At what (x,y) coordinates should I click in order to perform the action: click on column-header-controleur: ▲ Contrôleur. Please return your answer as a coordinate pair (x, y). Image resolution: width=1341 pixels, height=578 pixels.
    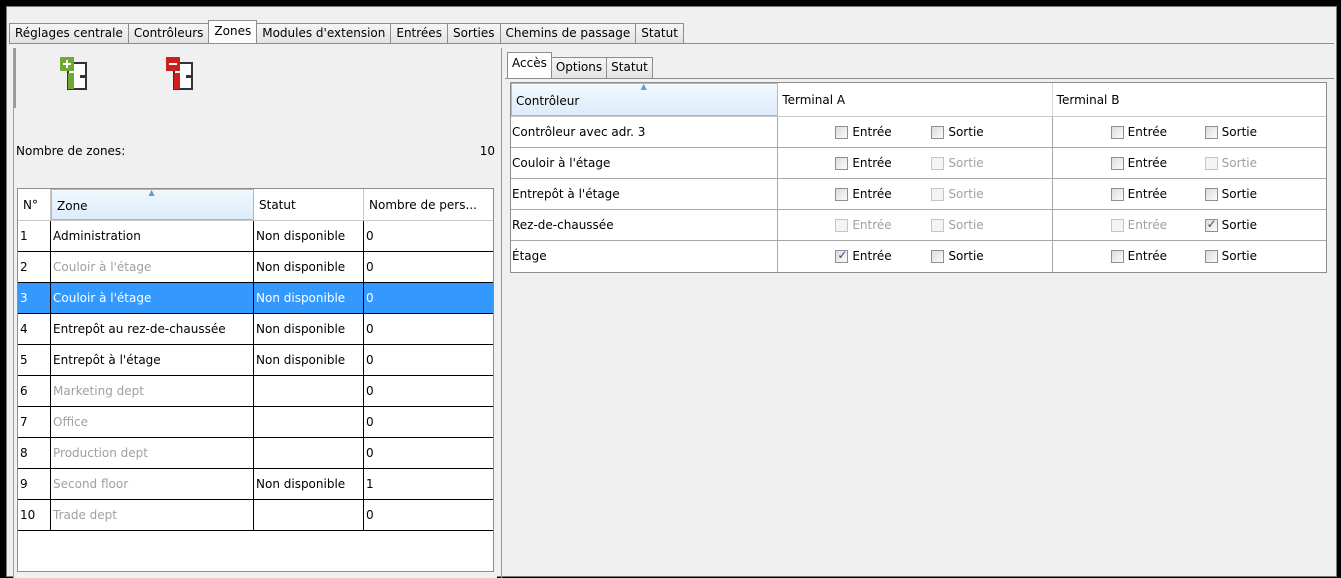
    Looking at the image, I should click on (645, 99).